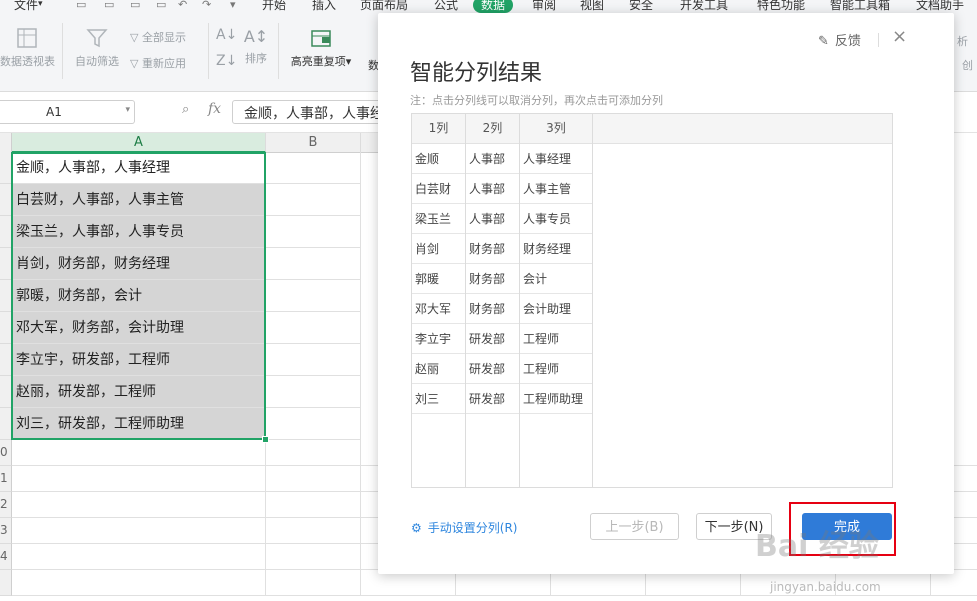  I want to click on cell-a: 郭暖，财务部，会计, so click(139, 296).